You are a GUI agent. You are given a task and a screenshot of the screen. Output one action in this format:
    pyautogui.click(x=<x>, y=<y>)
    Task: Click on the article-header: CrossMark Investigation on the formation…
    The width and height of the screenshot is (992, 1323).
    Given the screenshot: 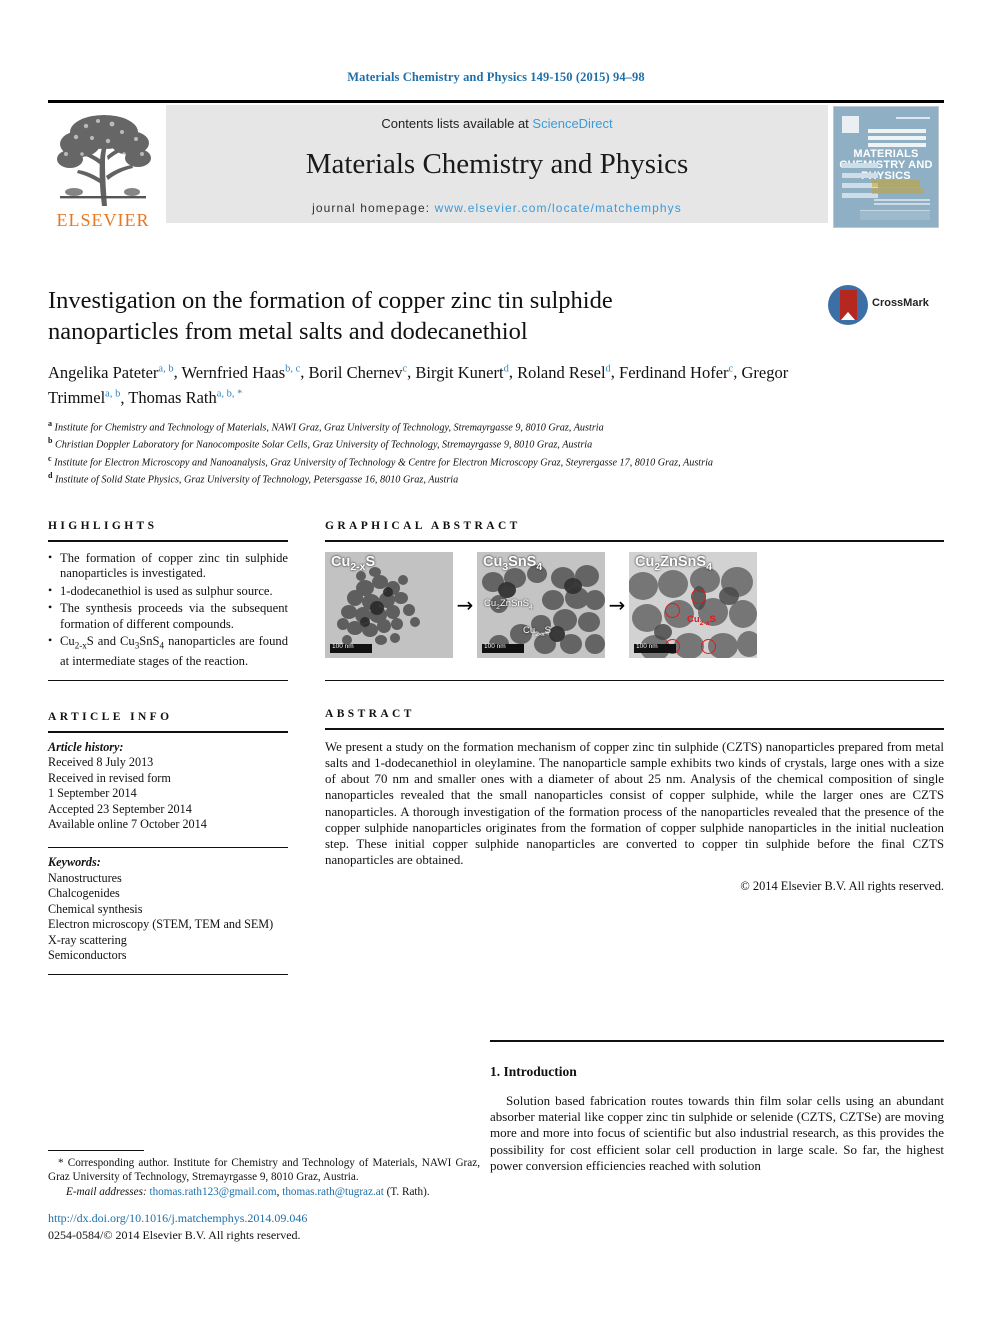 What is the action you would take?
    pyautogui.click(x=496, y=386)
    